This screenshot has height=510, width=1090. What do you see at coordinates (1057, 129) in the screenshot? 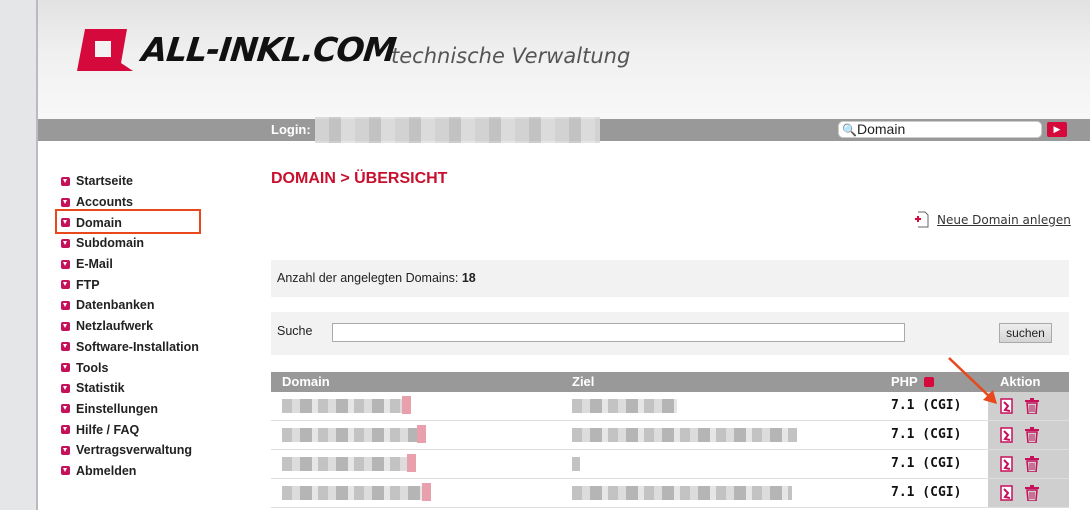
I see `global-search-go-button: ▶` at bounding box center [1057, 129].